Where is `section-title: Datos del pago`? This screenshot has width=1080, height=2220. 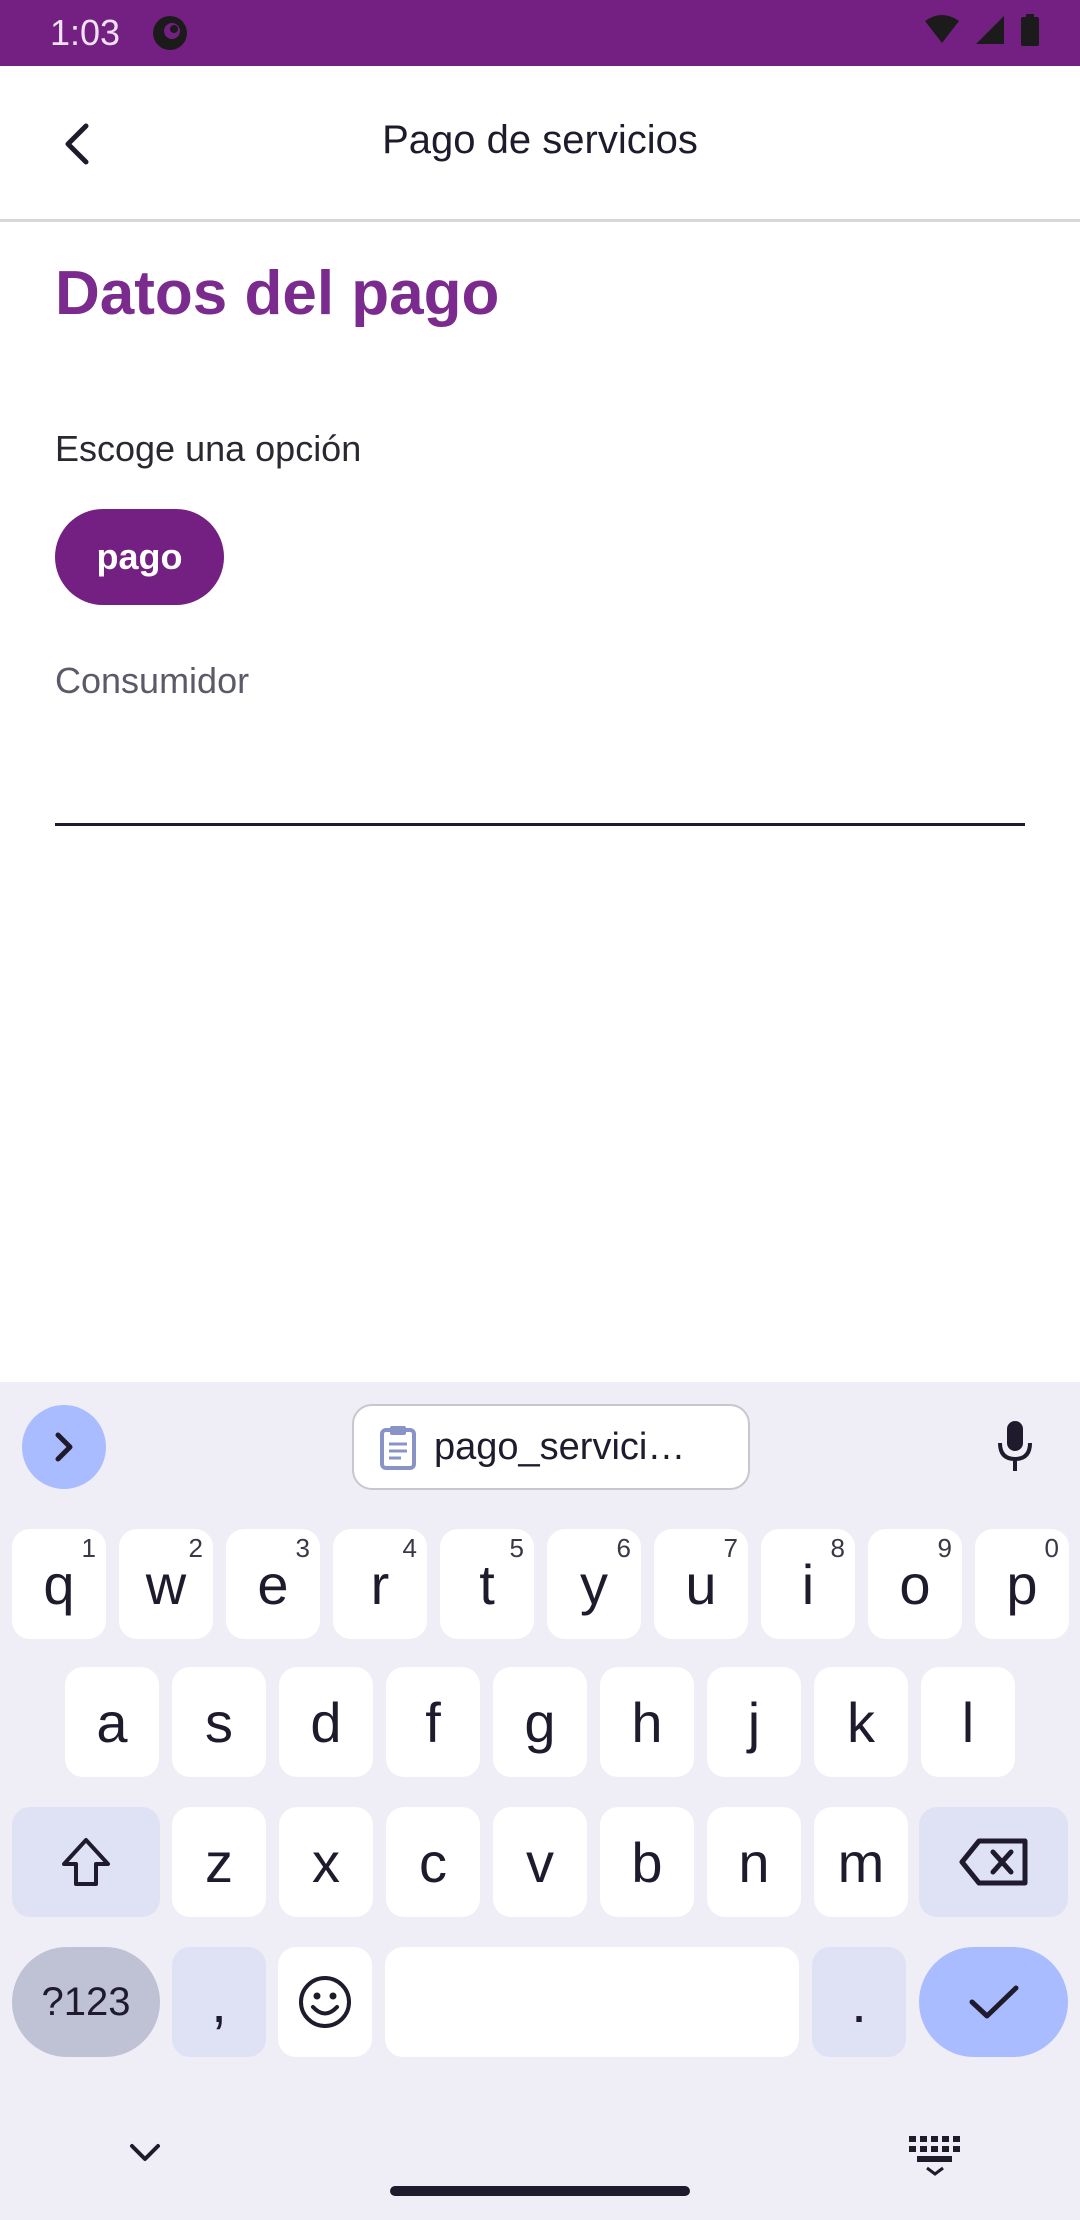
section-title: Datos del pago is located at coordinates (277, 293).